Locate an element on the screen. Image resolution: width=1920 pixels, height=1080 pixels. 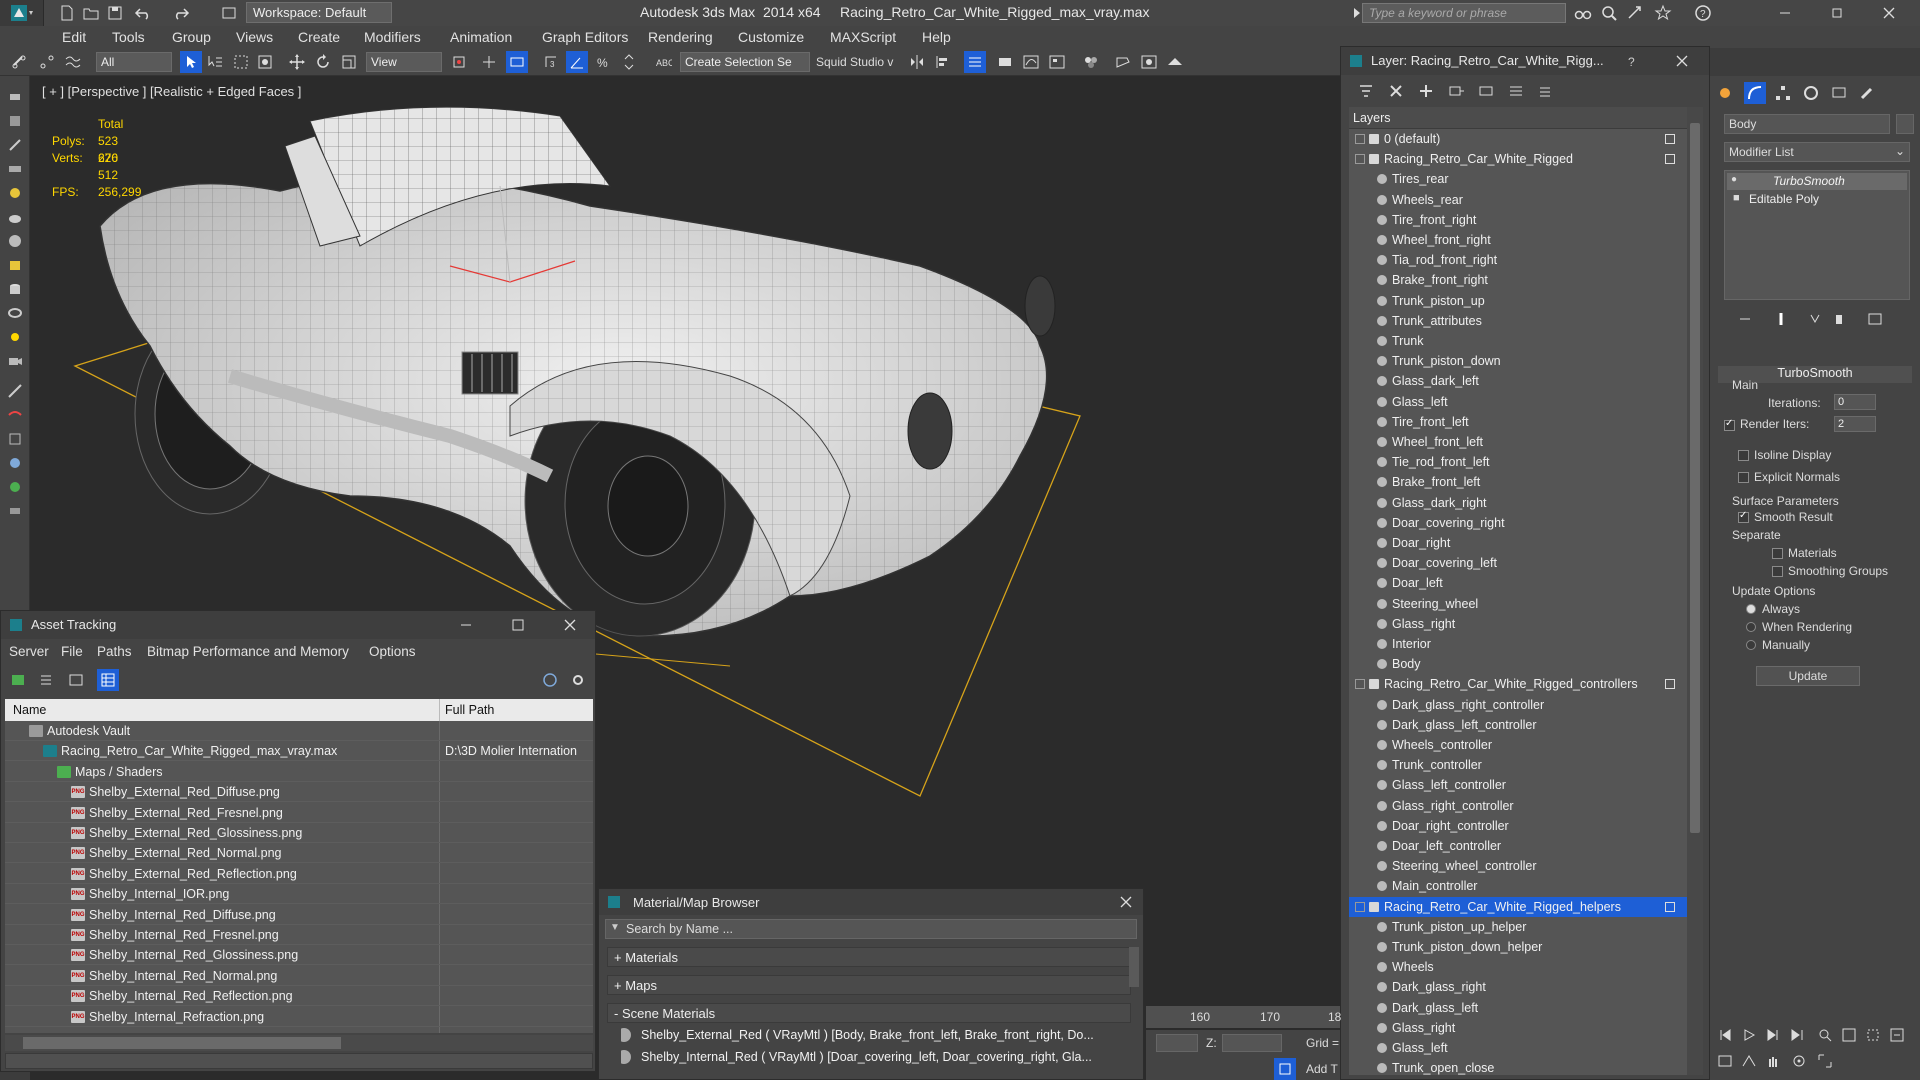
select-layer-objects-icon is located at coordinates (1486, 91).